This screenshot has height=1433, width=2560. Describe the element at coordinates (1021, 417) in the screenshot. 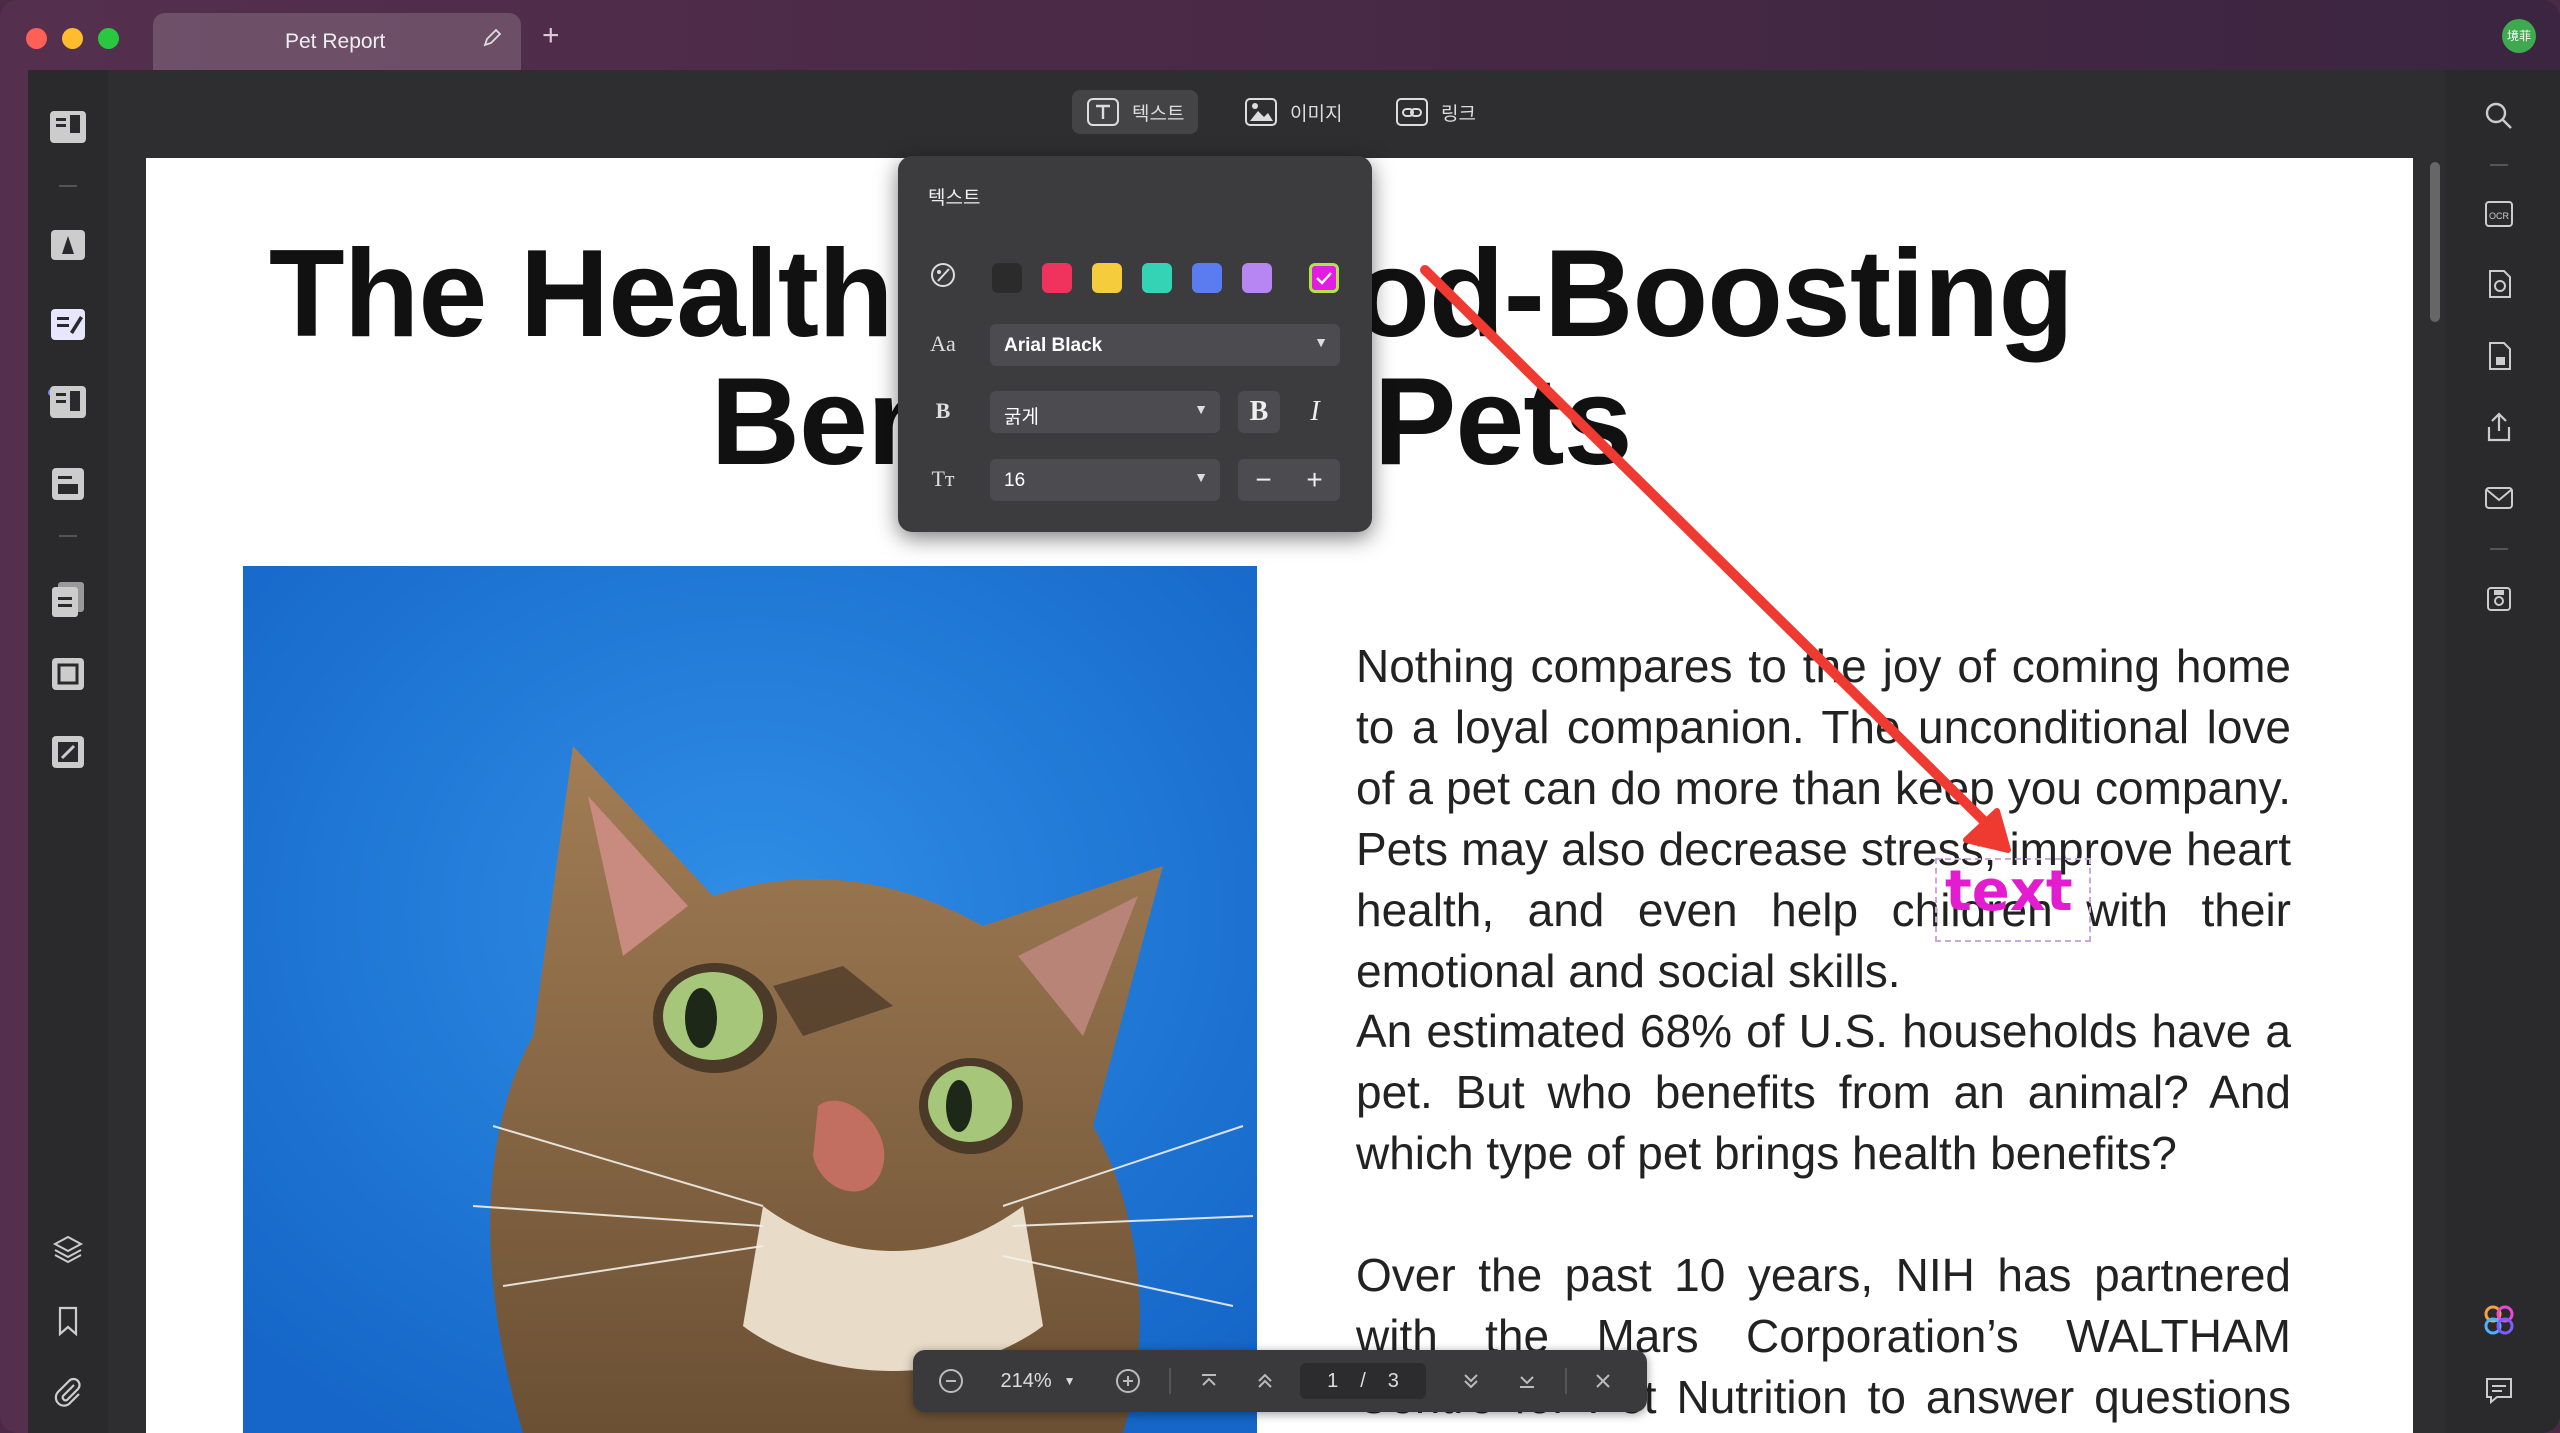

I see `font-weight-value: 굵게` at that location.